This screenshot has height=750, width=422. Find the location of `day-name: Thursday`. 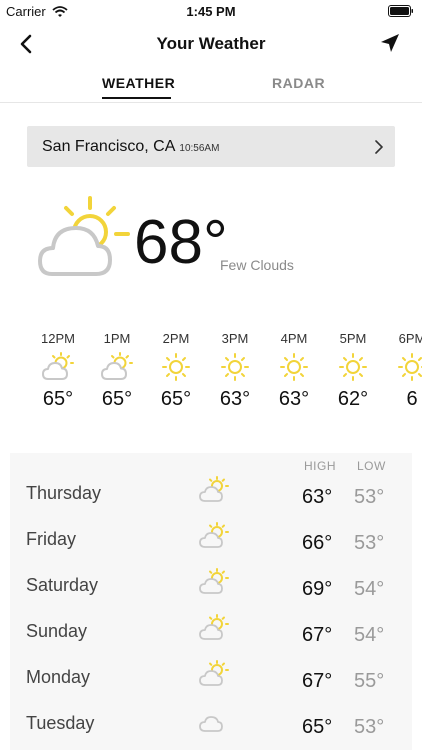

day-name: Thursday is located at coordinates (64, 493).